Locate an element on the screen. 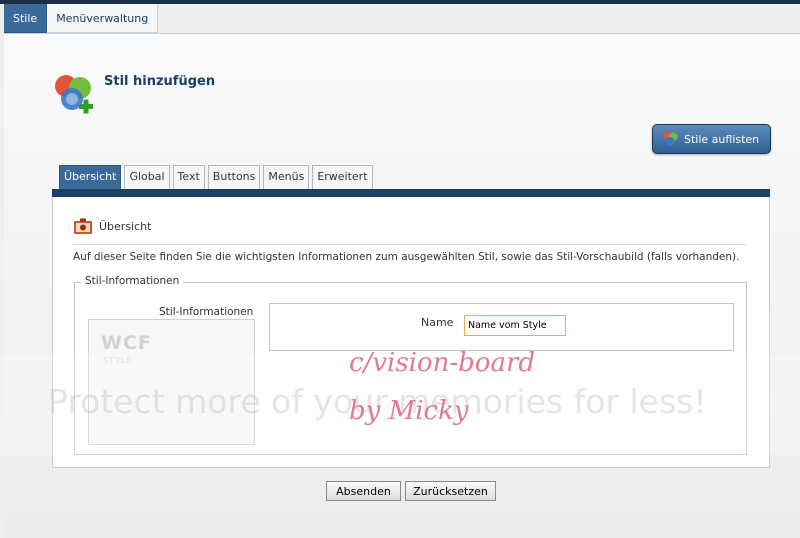  name-label: Name is located at coordinates (437, 322).